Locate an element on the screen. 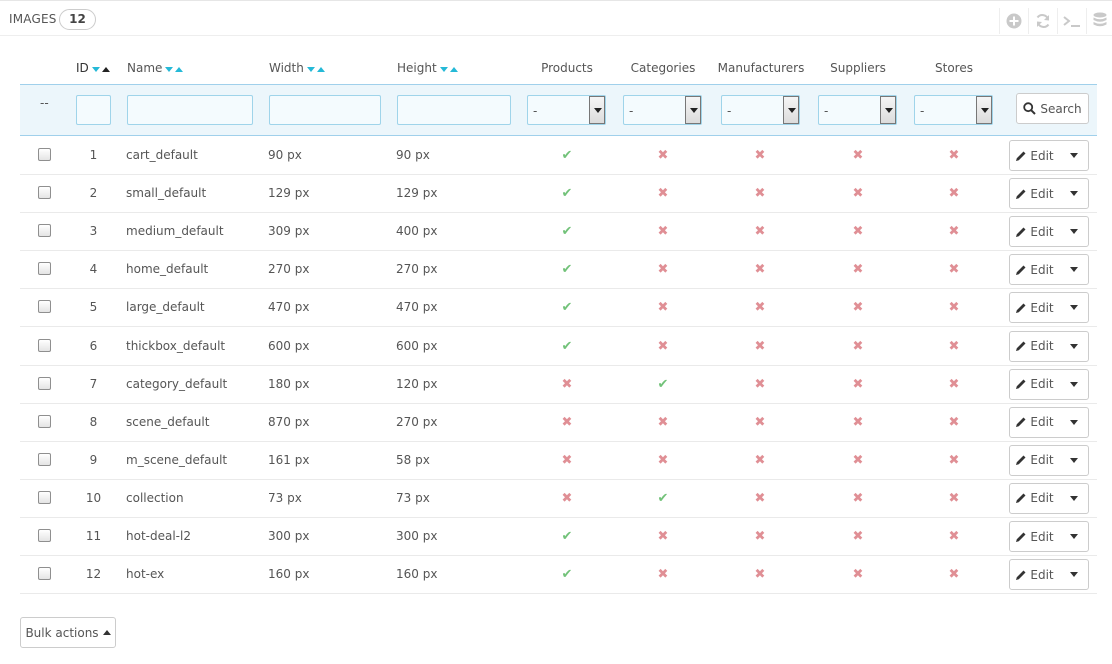  sql-query-button is located at coordinates (1071, 21).